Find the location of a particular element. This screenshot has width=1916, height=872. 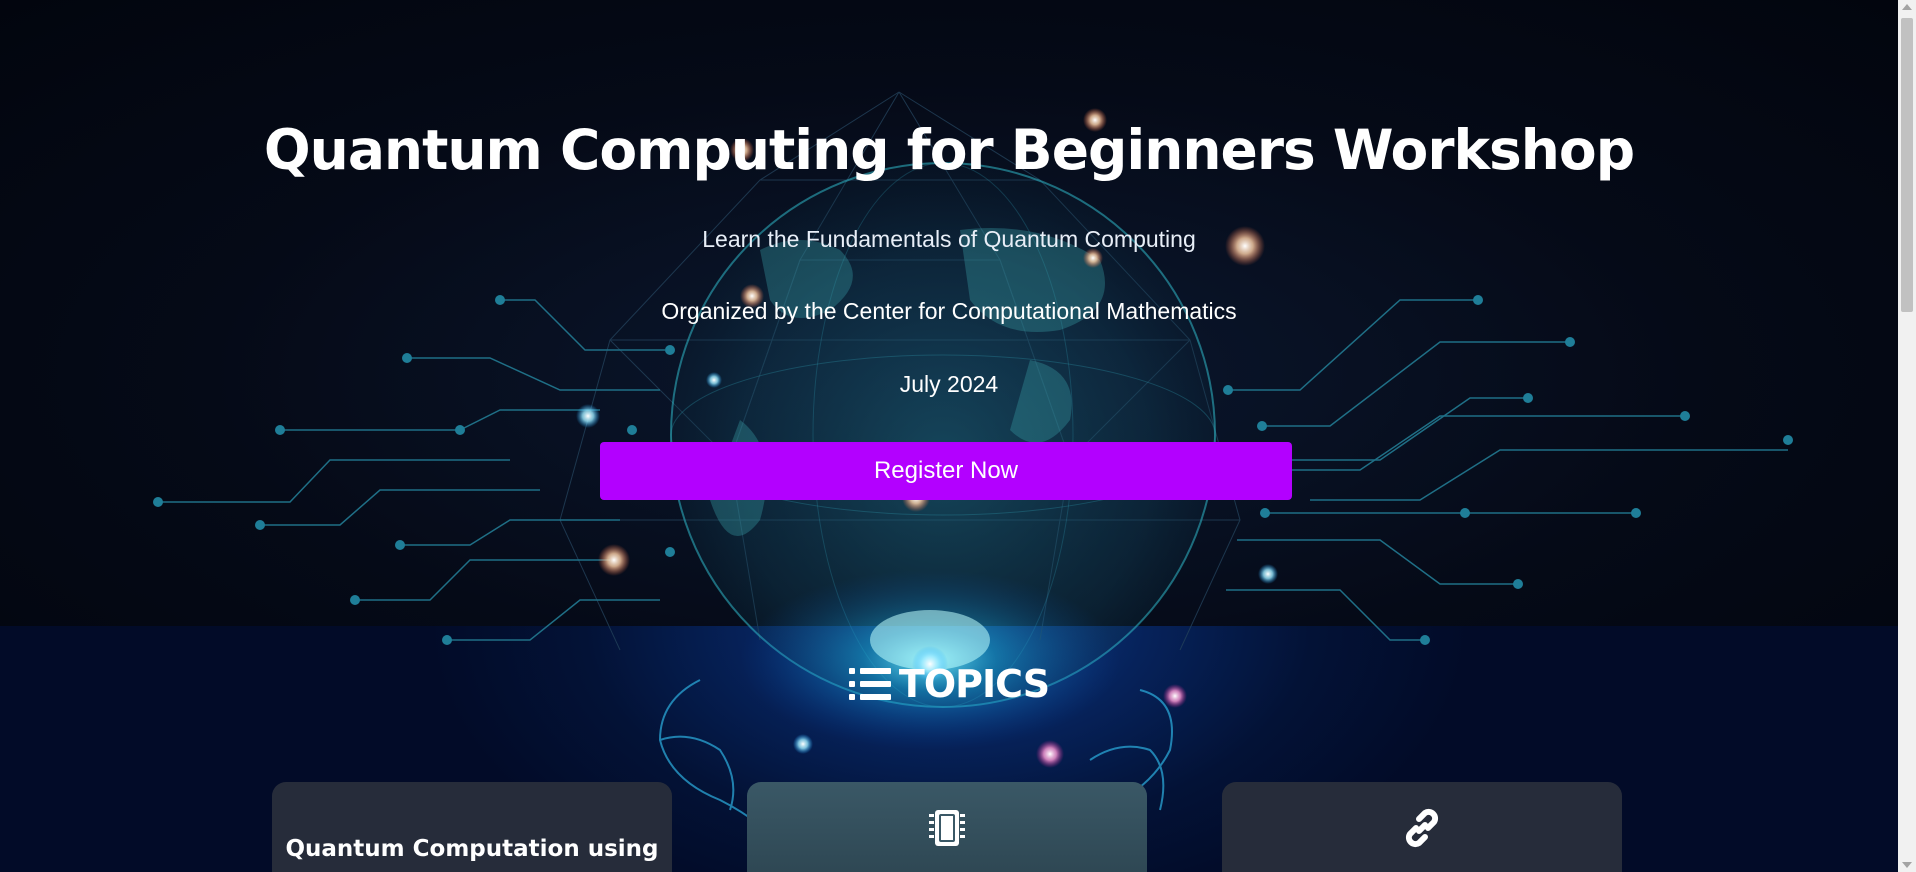

list-icon is located at coordinates (869, 684).